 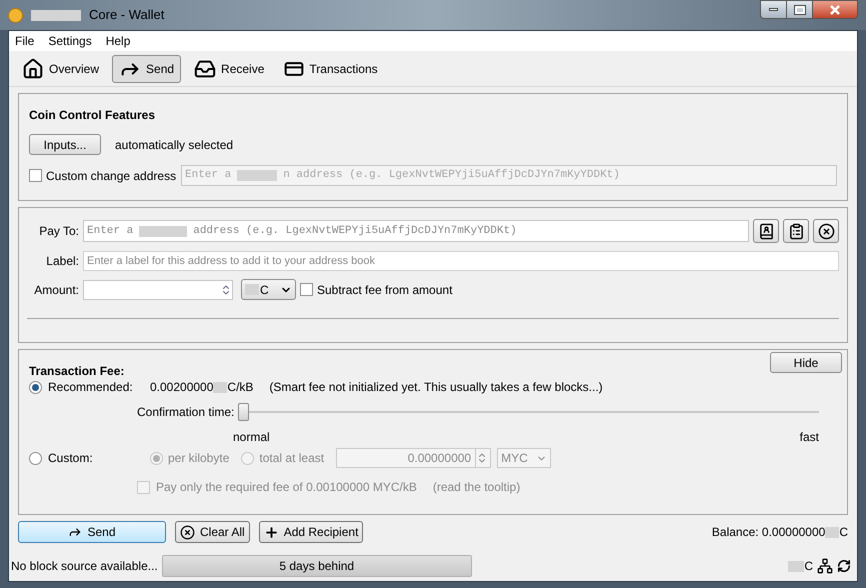 I want to click on hint-text: (read the tooltip), so click(x=476, y=487).